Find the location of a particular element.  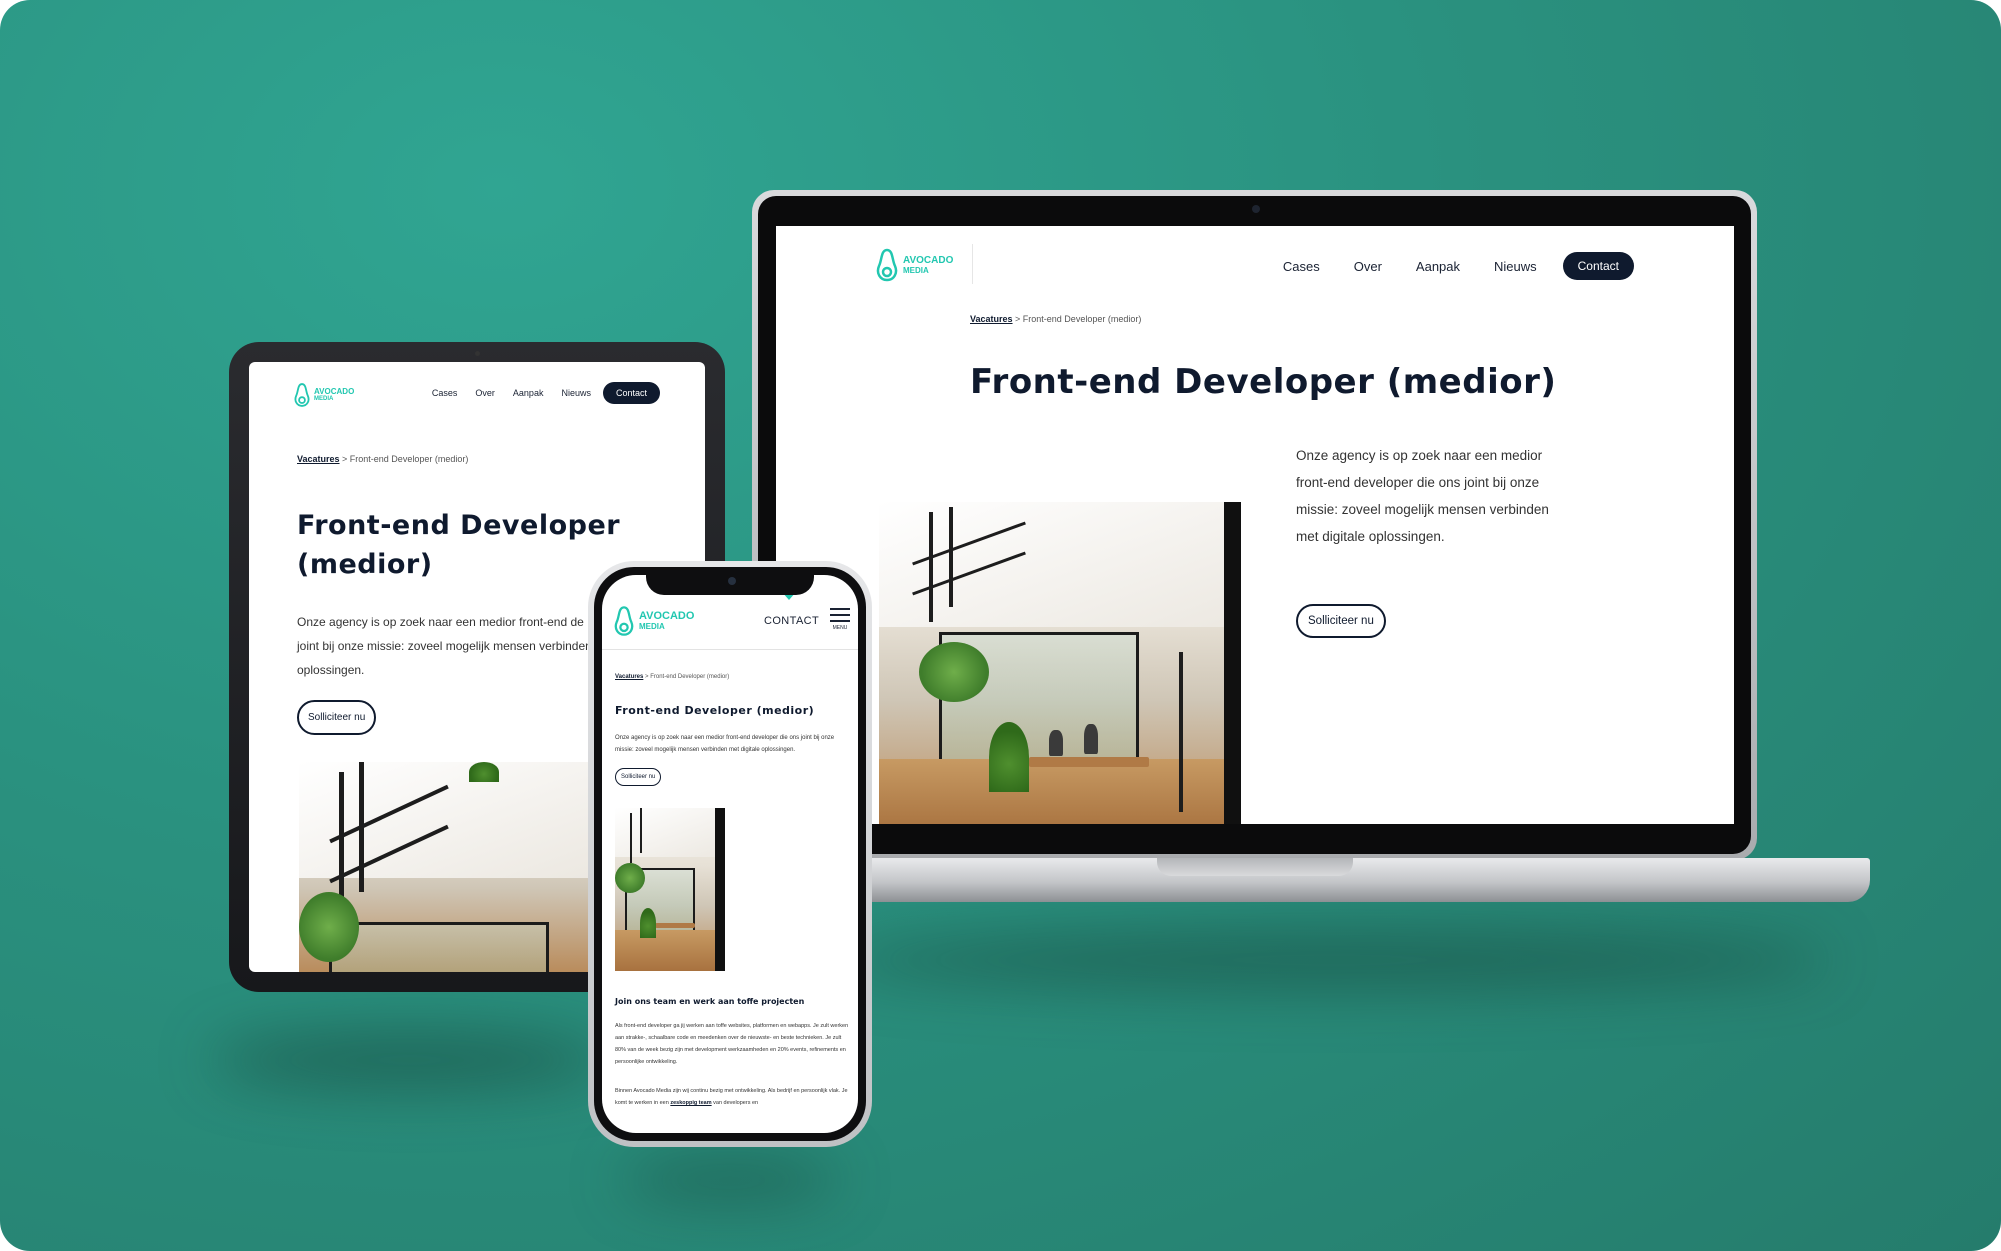

header-divider is located at coordinates (730, 649).